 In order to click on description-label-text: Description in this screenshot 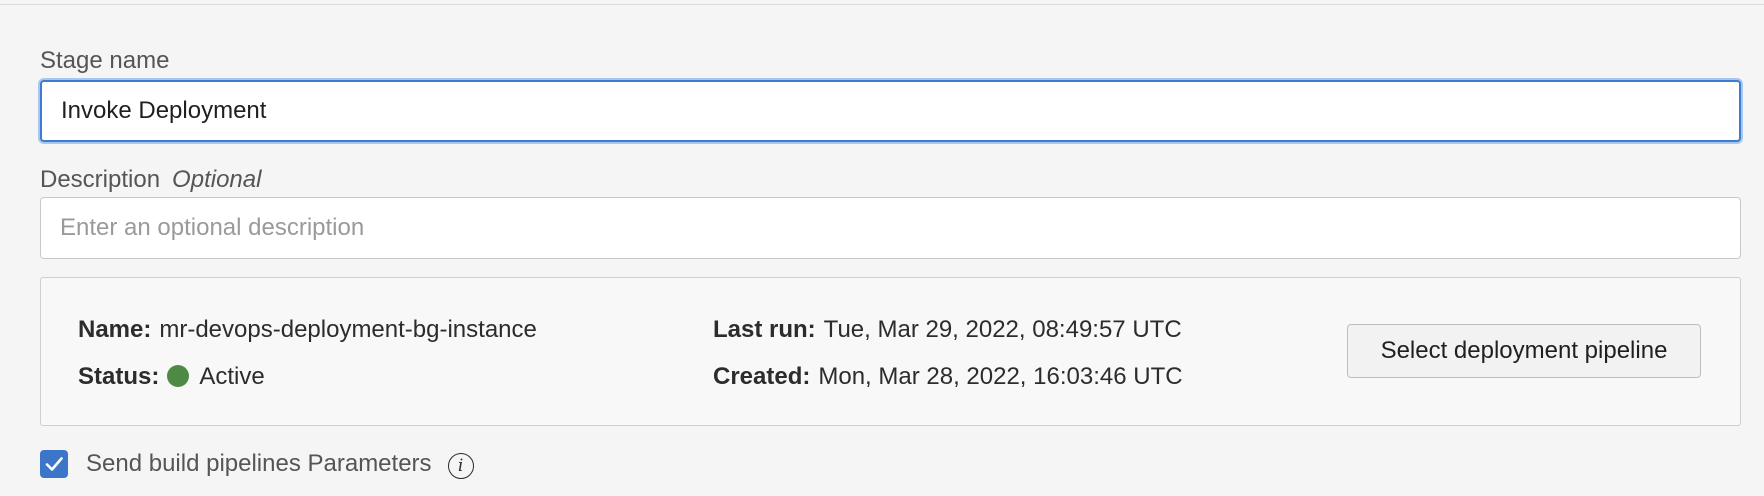, I will do `click(100, 179)`.